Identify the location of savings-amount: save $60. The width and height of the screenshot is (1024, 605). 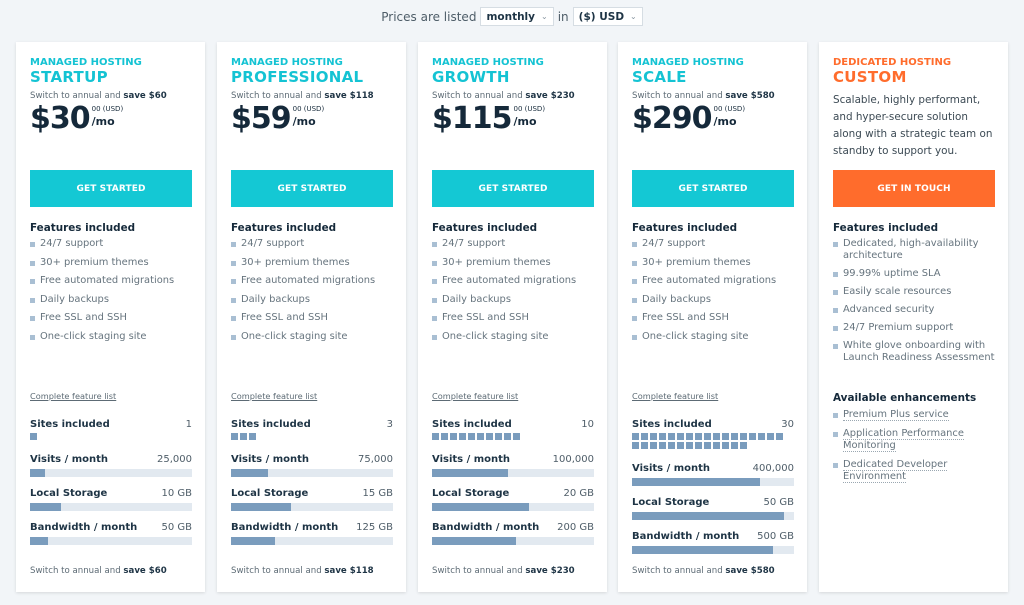
(145, 571).